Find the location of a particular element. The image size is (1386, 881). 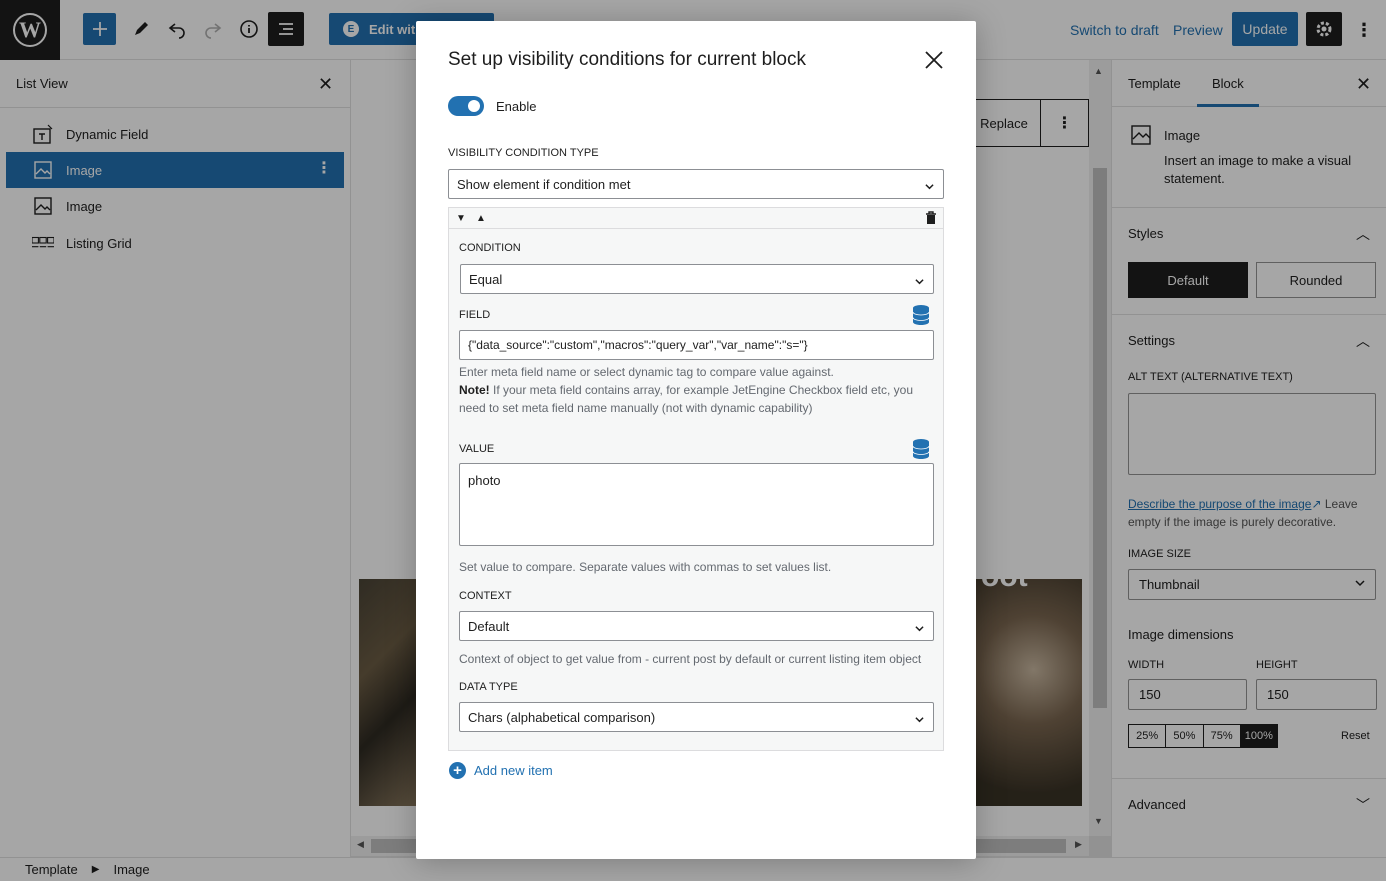

context-label: CONTEXT is located at coordinates (485, 596).